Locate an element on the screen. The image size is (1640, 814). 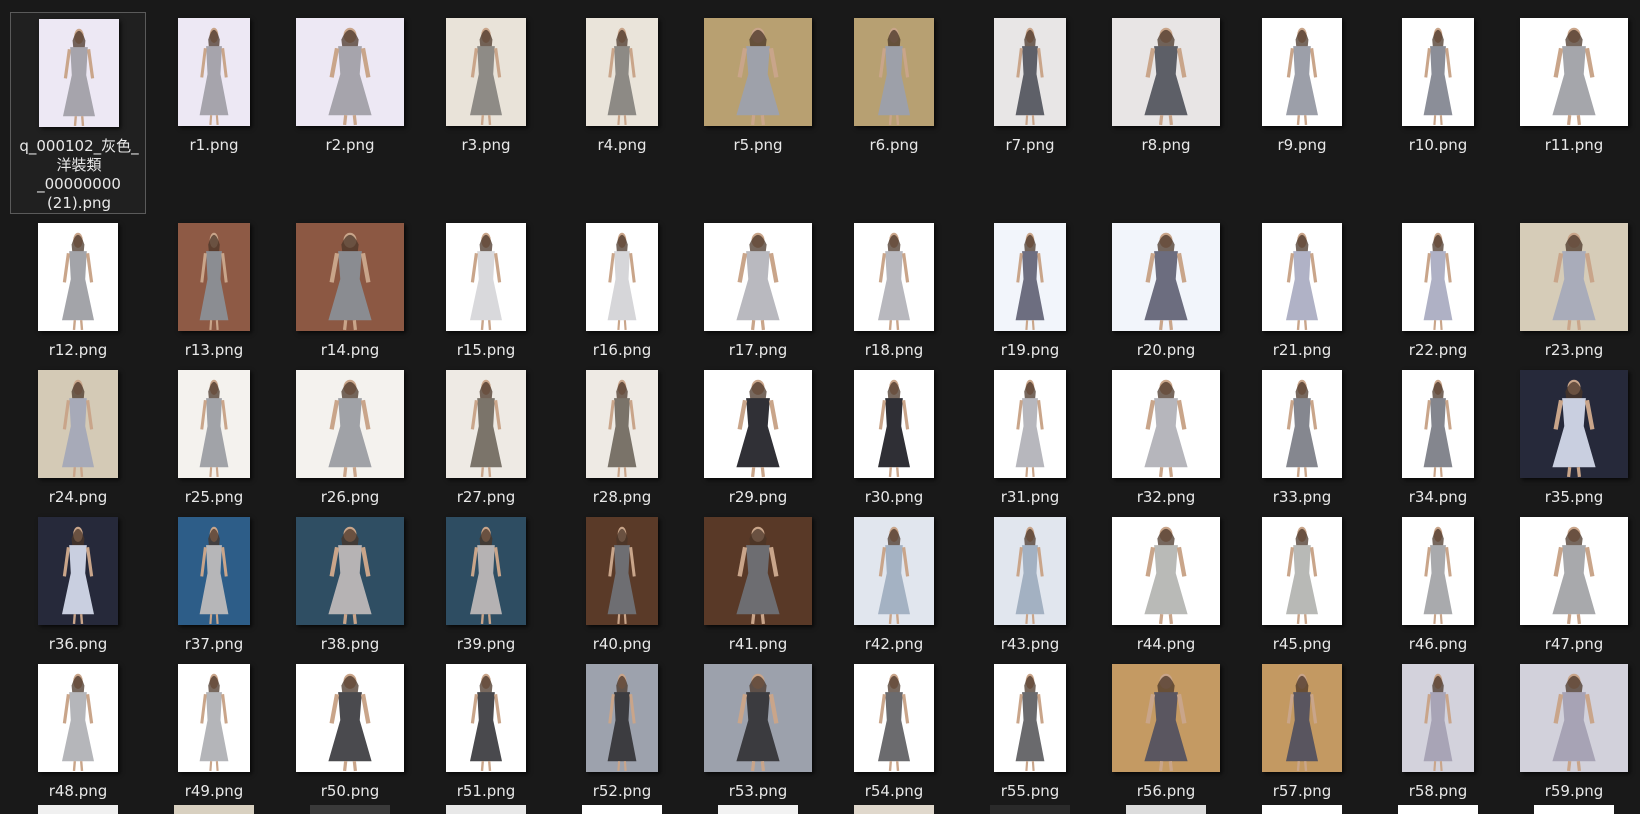
file-tile: r13.png is located at coordinates (214, 288).